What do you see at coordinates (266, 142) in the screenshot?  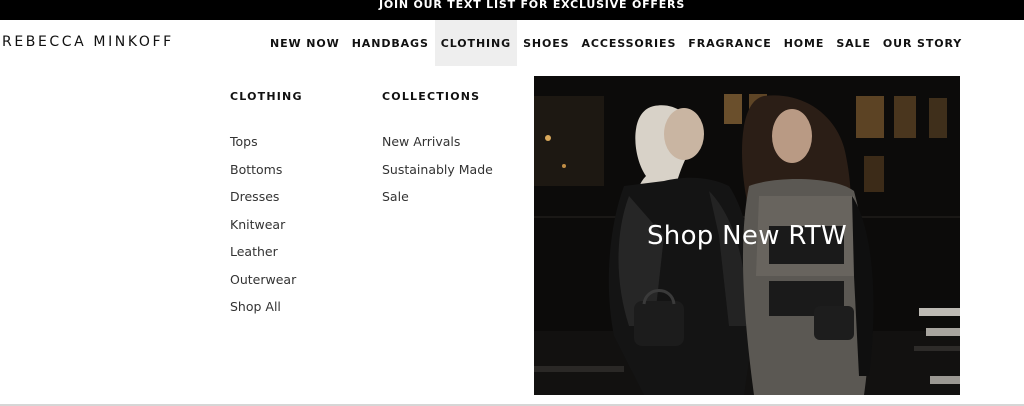 I see `menu-link-tops: Tops` at bounding box center [266, 142].